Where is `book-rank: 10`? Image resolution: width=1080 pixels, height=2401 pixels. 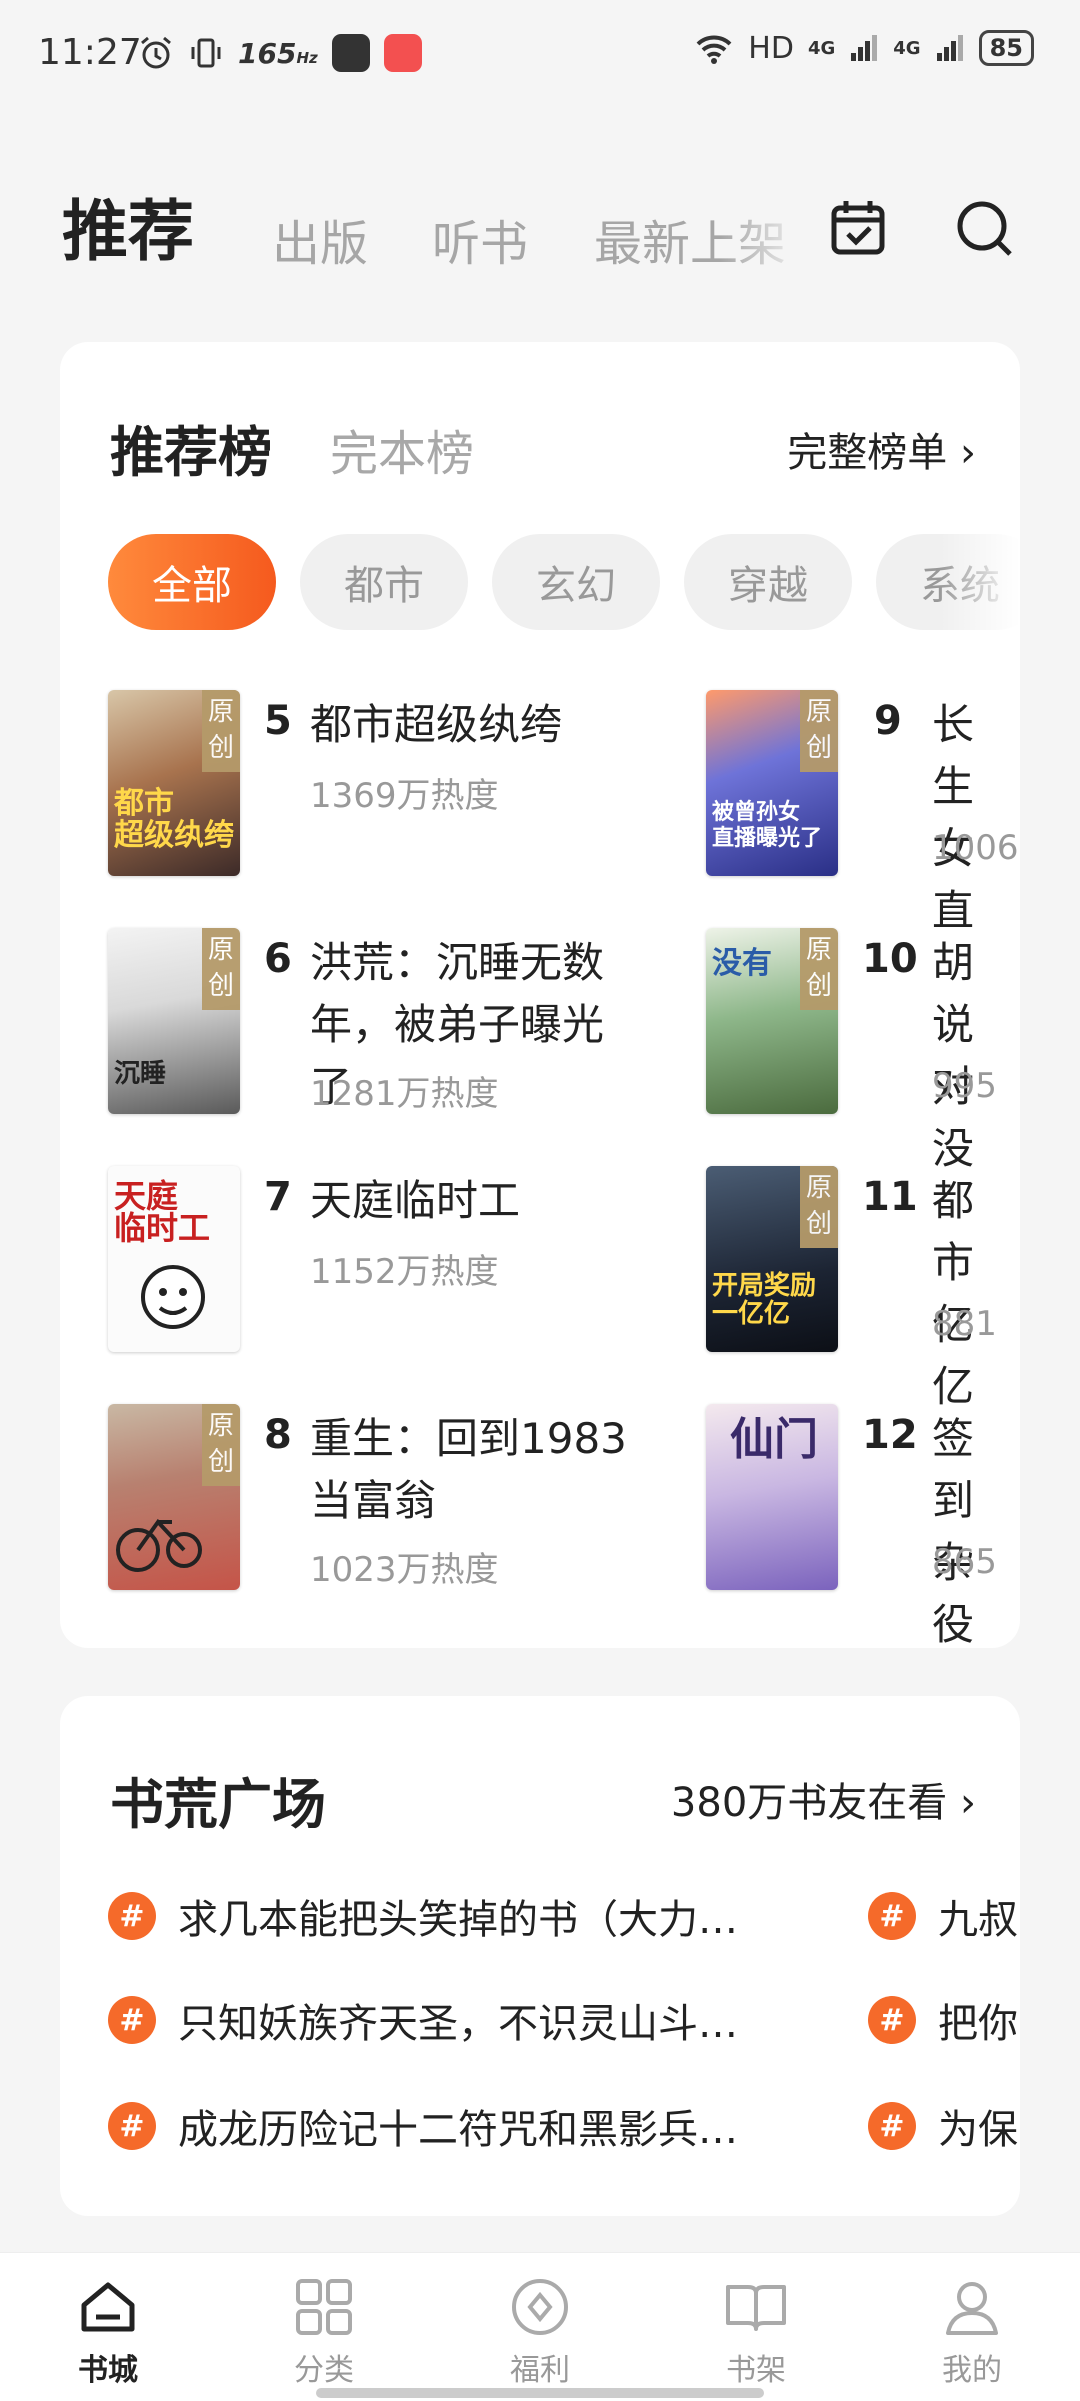 book-rank: 10 is located at coordinates (890, 959).